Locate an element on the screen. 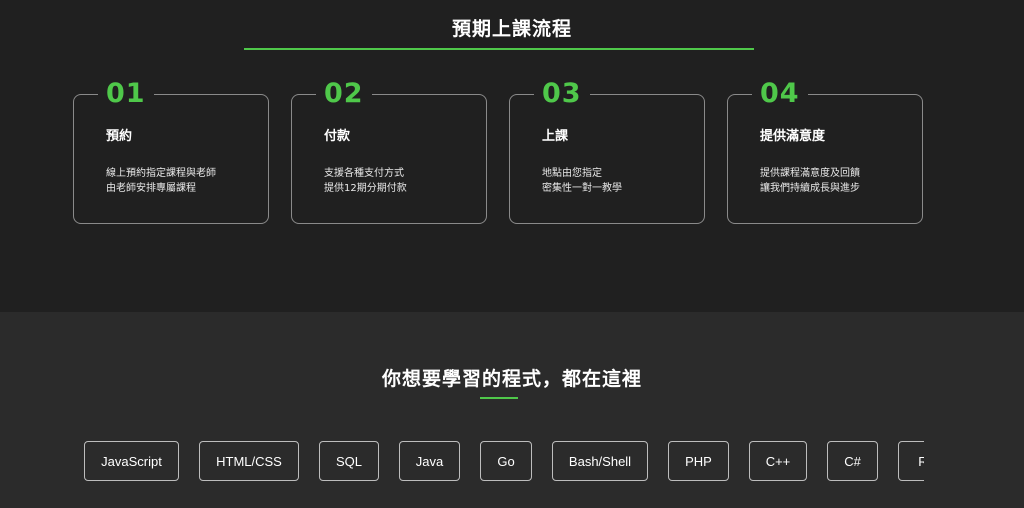 The width and height of the screenshot is (1024, 508). step-title: 付款 is located at coordinates (337, 136).